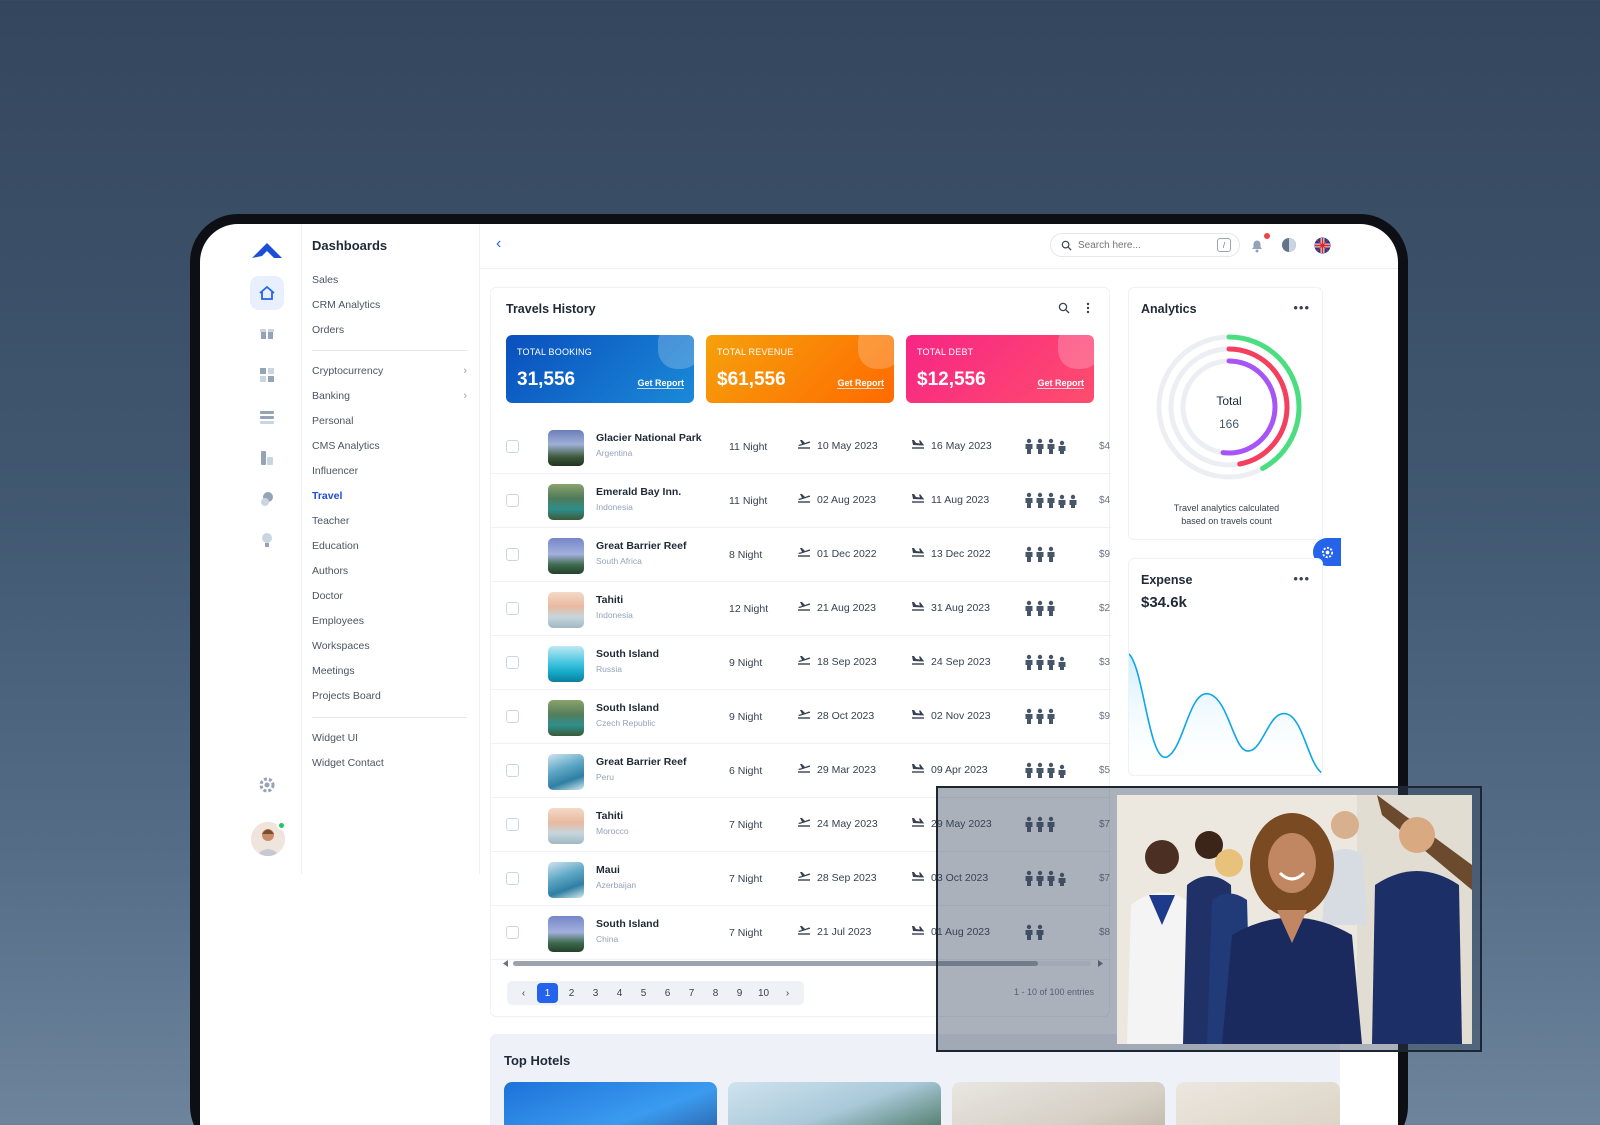 The image size is (1600, 1125). Describe the element at coordinates (667, 993) in the screenshot. I see `page-button-6: 6` at that location.